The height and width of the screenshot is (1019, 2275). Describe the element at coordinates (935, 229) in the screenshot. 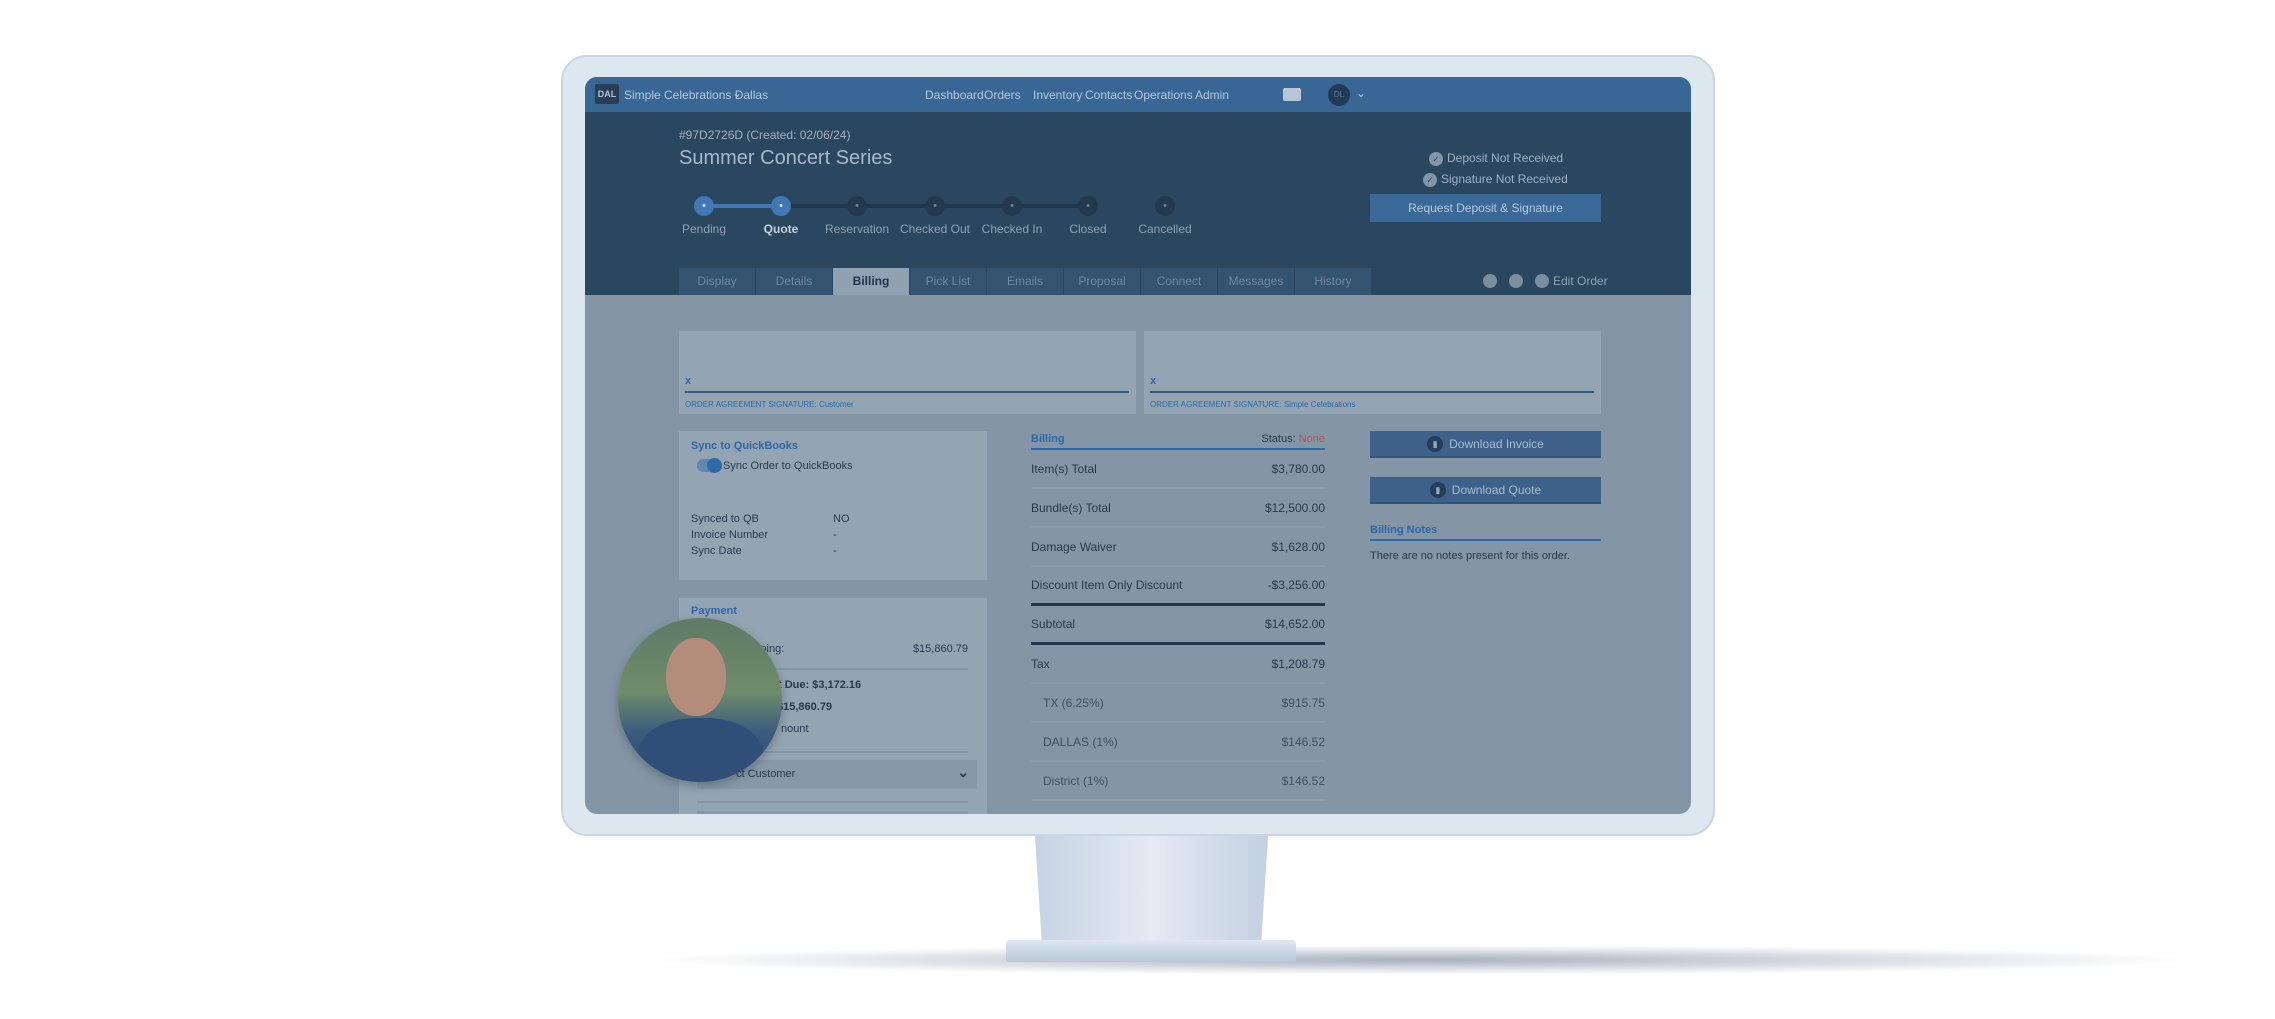

I see `step-label: Checked Out` at that location.